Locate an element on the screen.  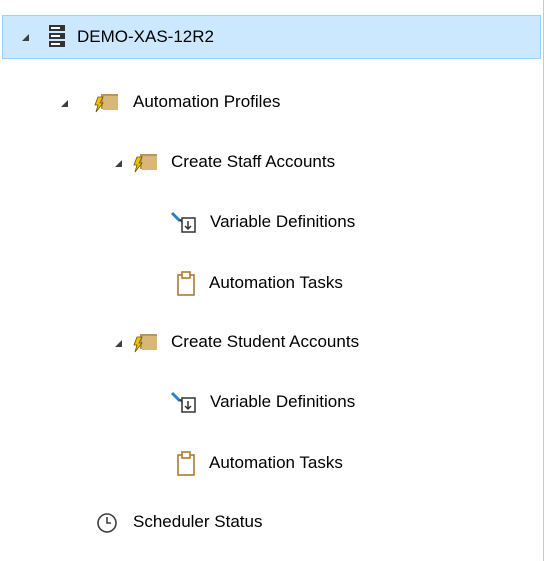
tree-node-automation-profiles: Automation Profiles is located at coordinates (270, 103).